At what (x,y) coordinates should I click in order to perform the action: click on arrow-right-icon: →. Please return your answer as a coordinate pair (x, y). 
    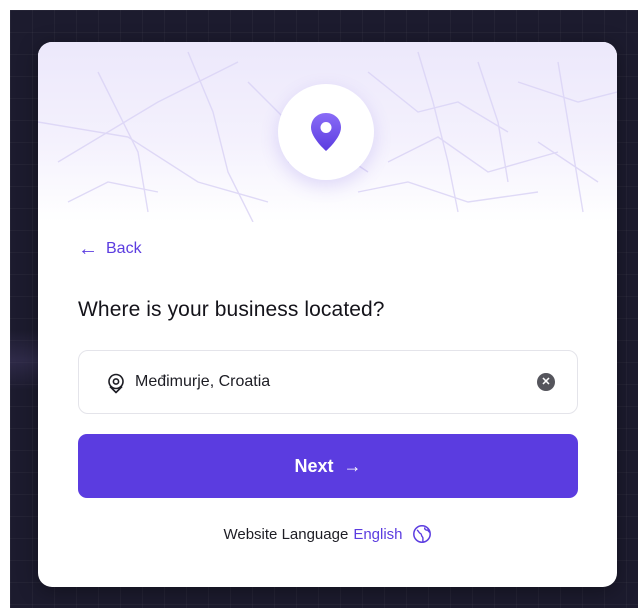
    Looking at the image, I should click on (352, 465).